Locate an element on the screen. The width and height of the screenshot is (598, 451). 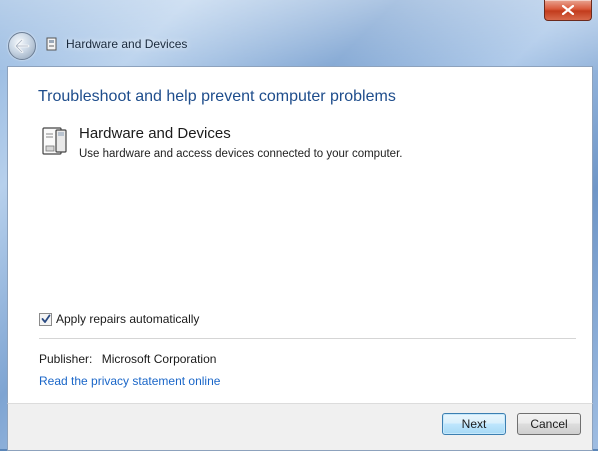
publisher-info: Publisher: Microsoft Corporation is located at coordinates (127, 359).